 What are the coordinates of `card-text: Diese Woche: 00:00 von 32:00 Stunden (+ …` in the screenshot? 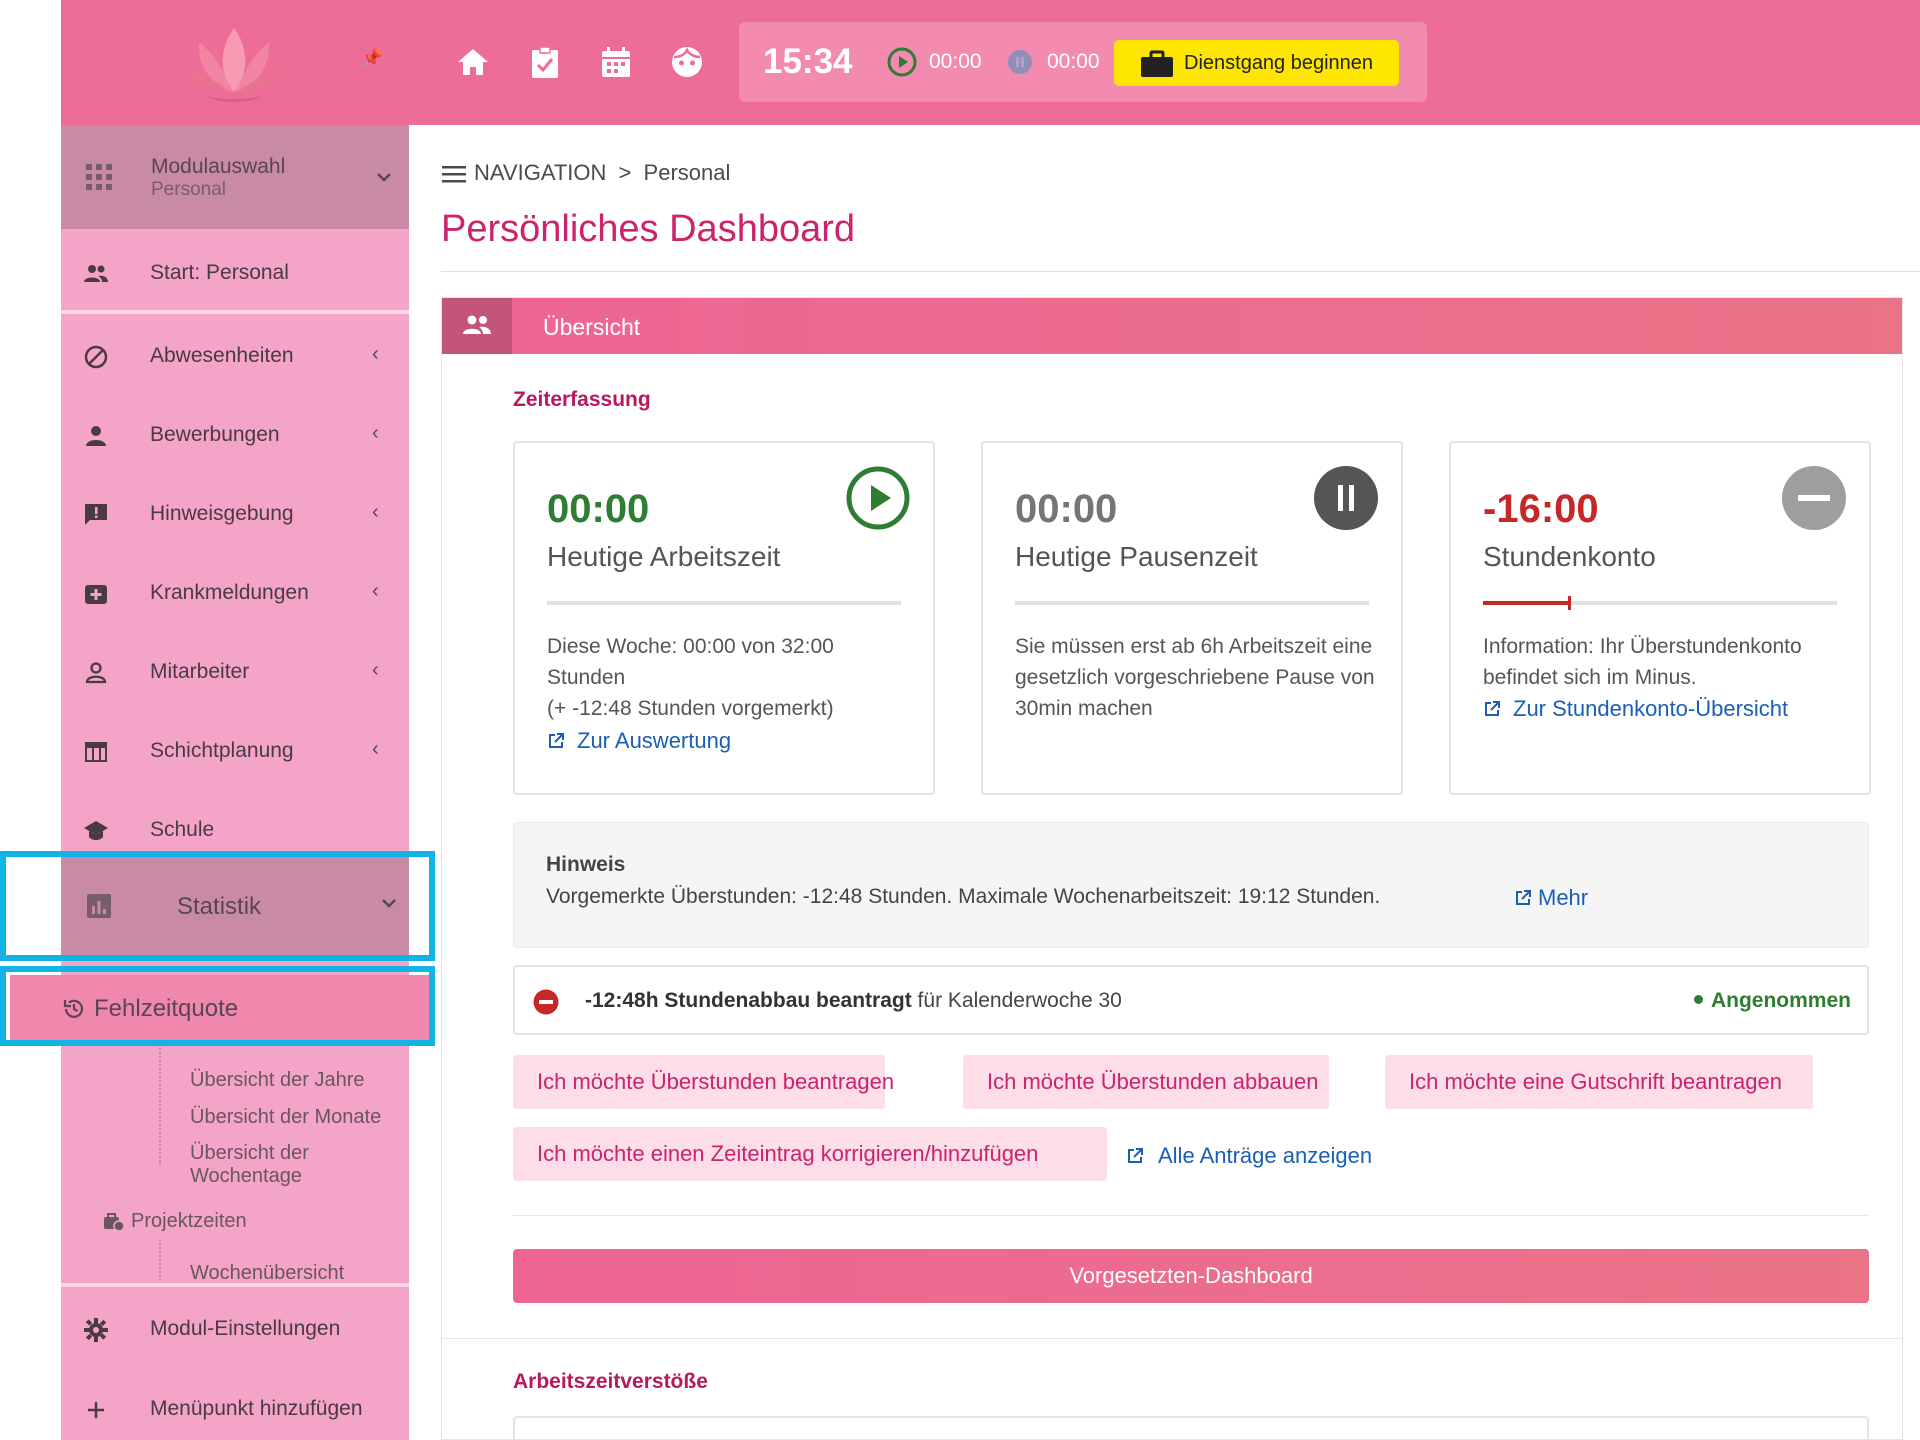 It's located at (727, 677).